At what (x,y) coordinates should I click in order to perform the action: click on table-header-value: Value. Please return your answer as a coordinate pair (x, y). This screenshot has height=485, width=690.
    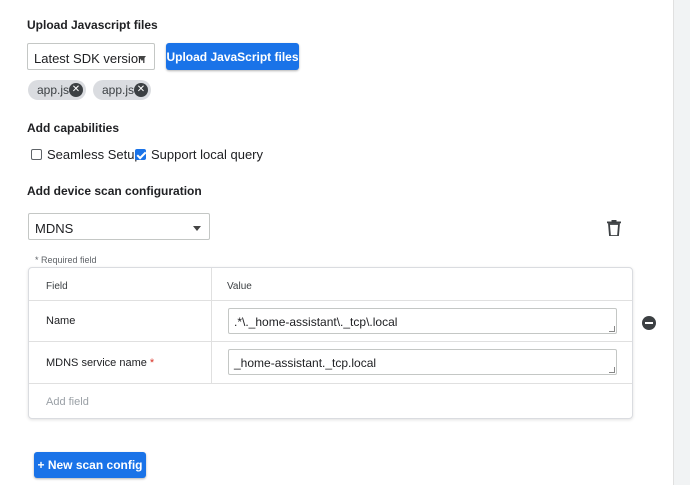
    Looking at the image, I should click on (239, 286).